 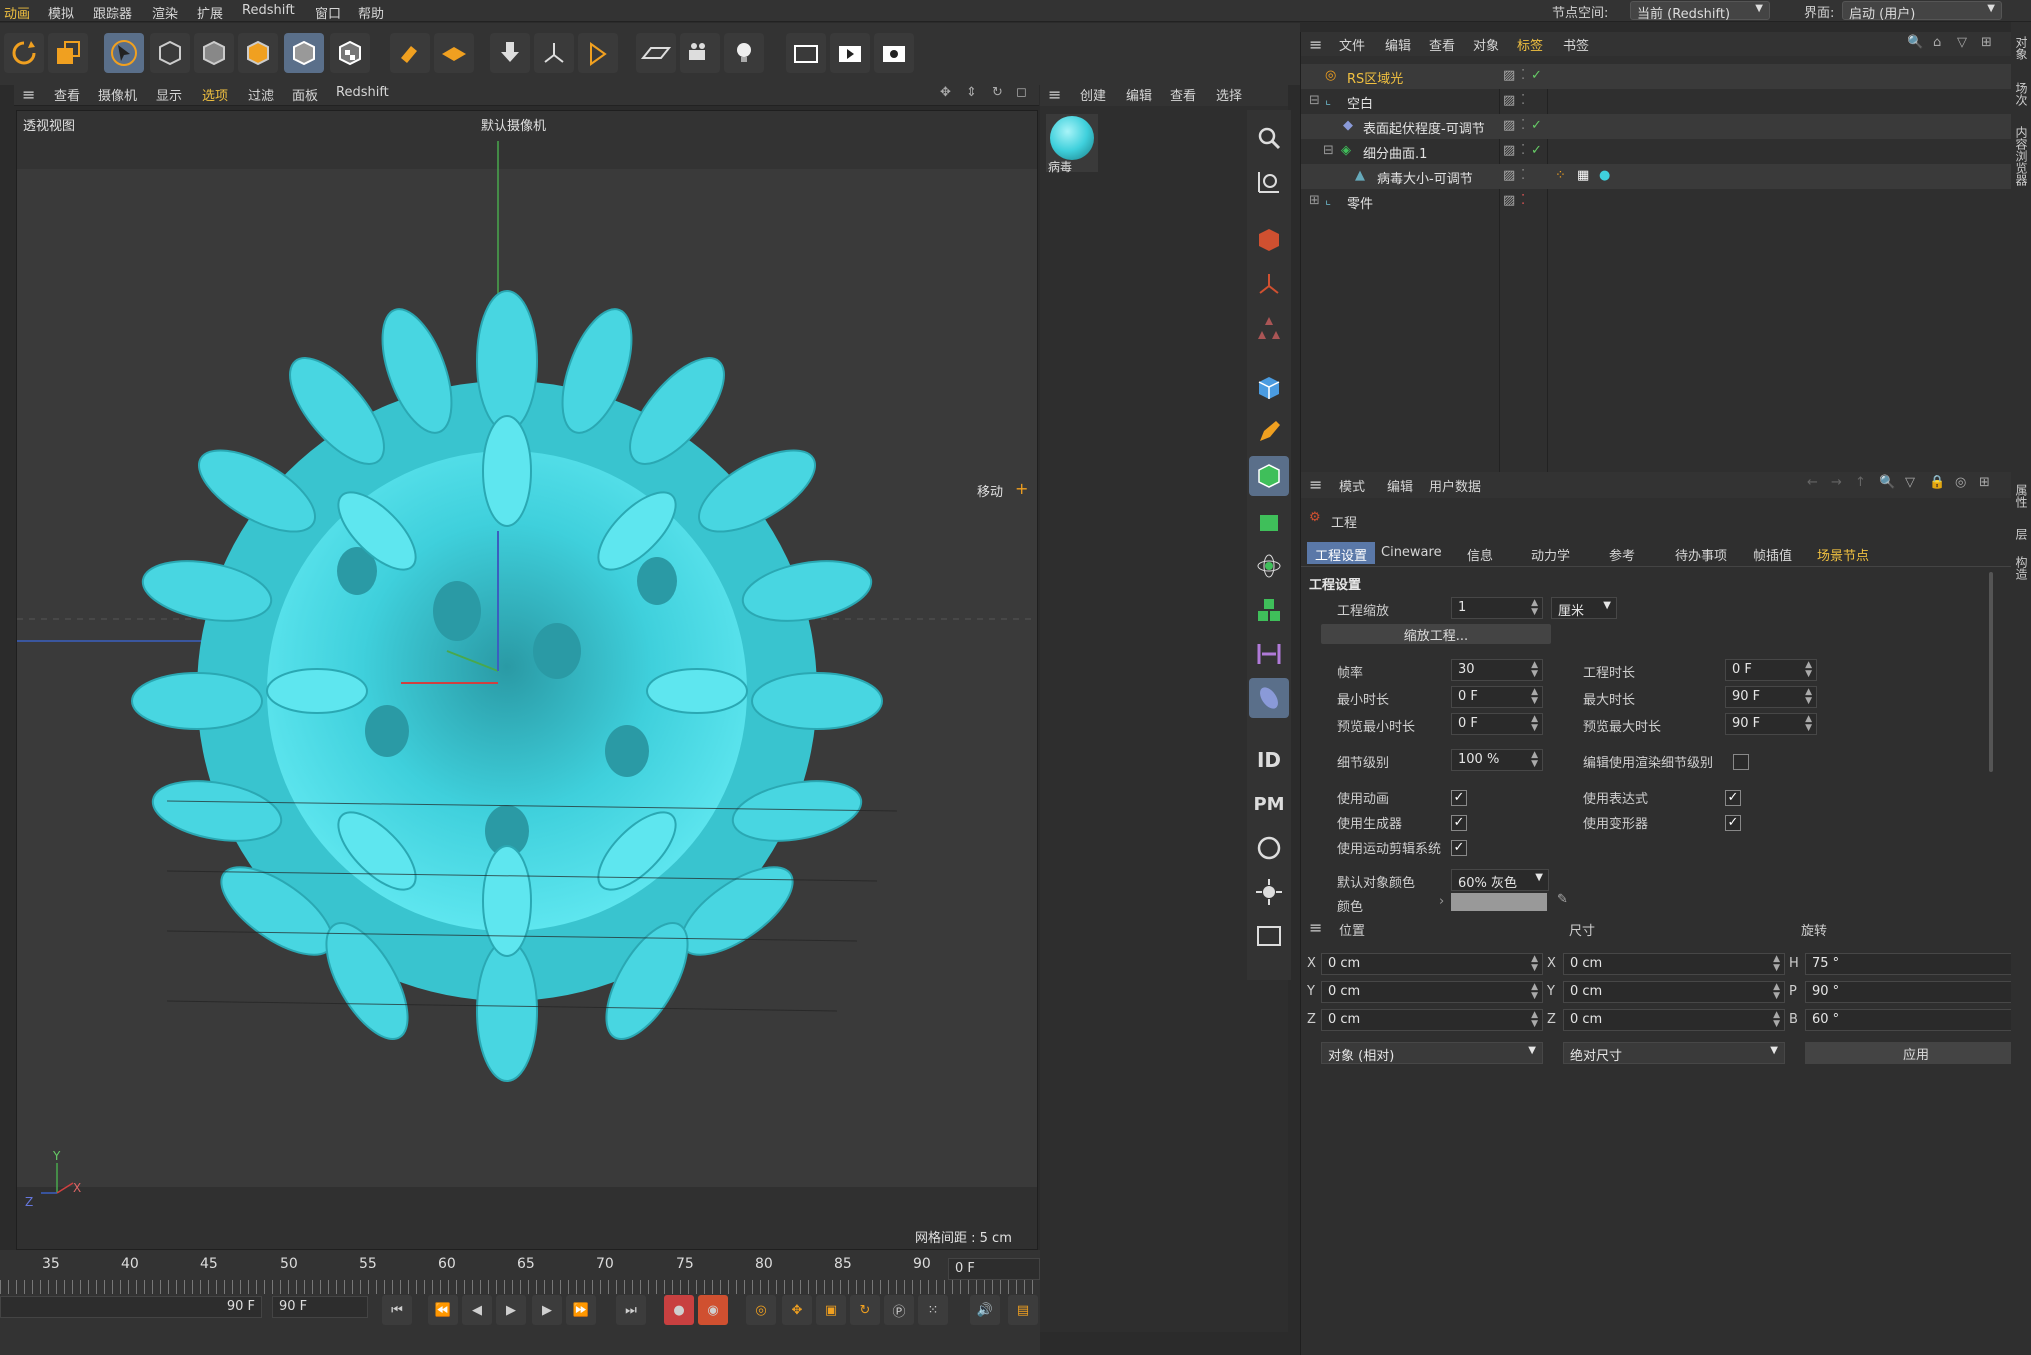 What do you see at coordinates (1459, 798) in the screenshot?
I see `use-animation-checkbox: ✓` at bounding box center [1459, 798].